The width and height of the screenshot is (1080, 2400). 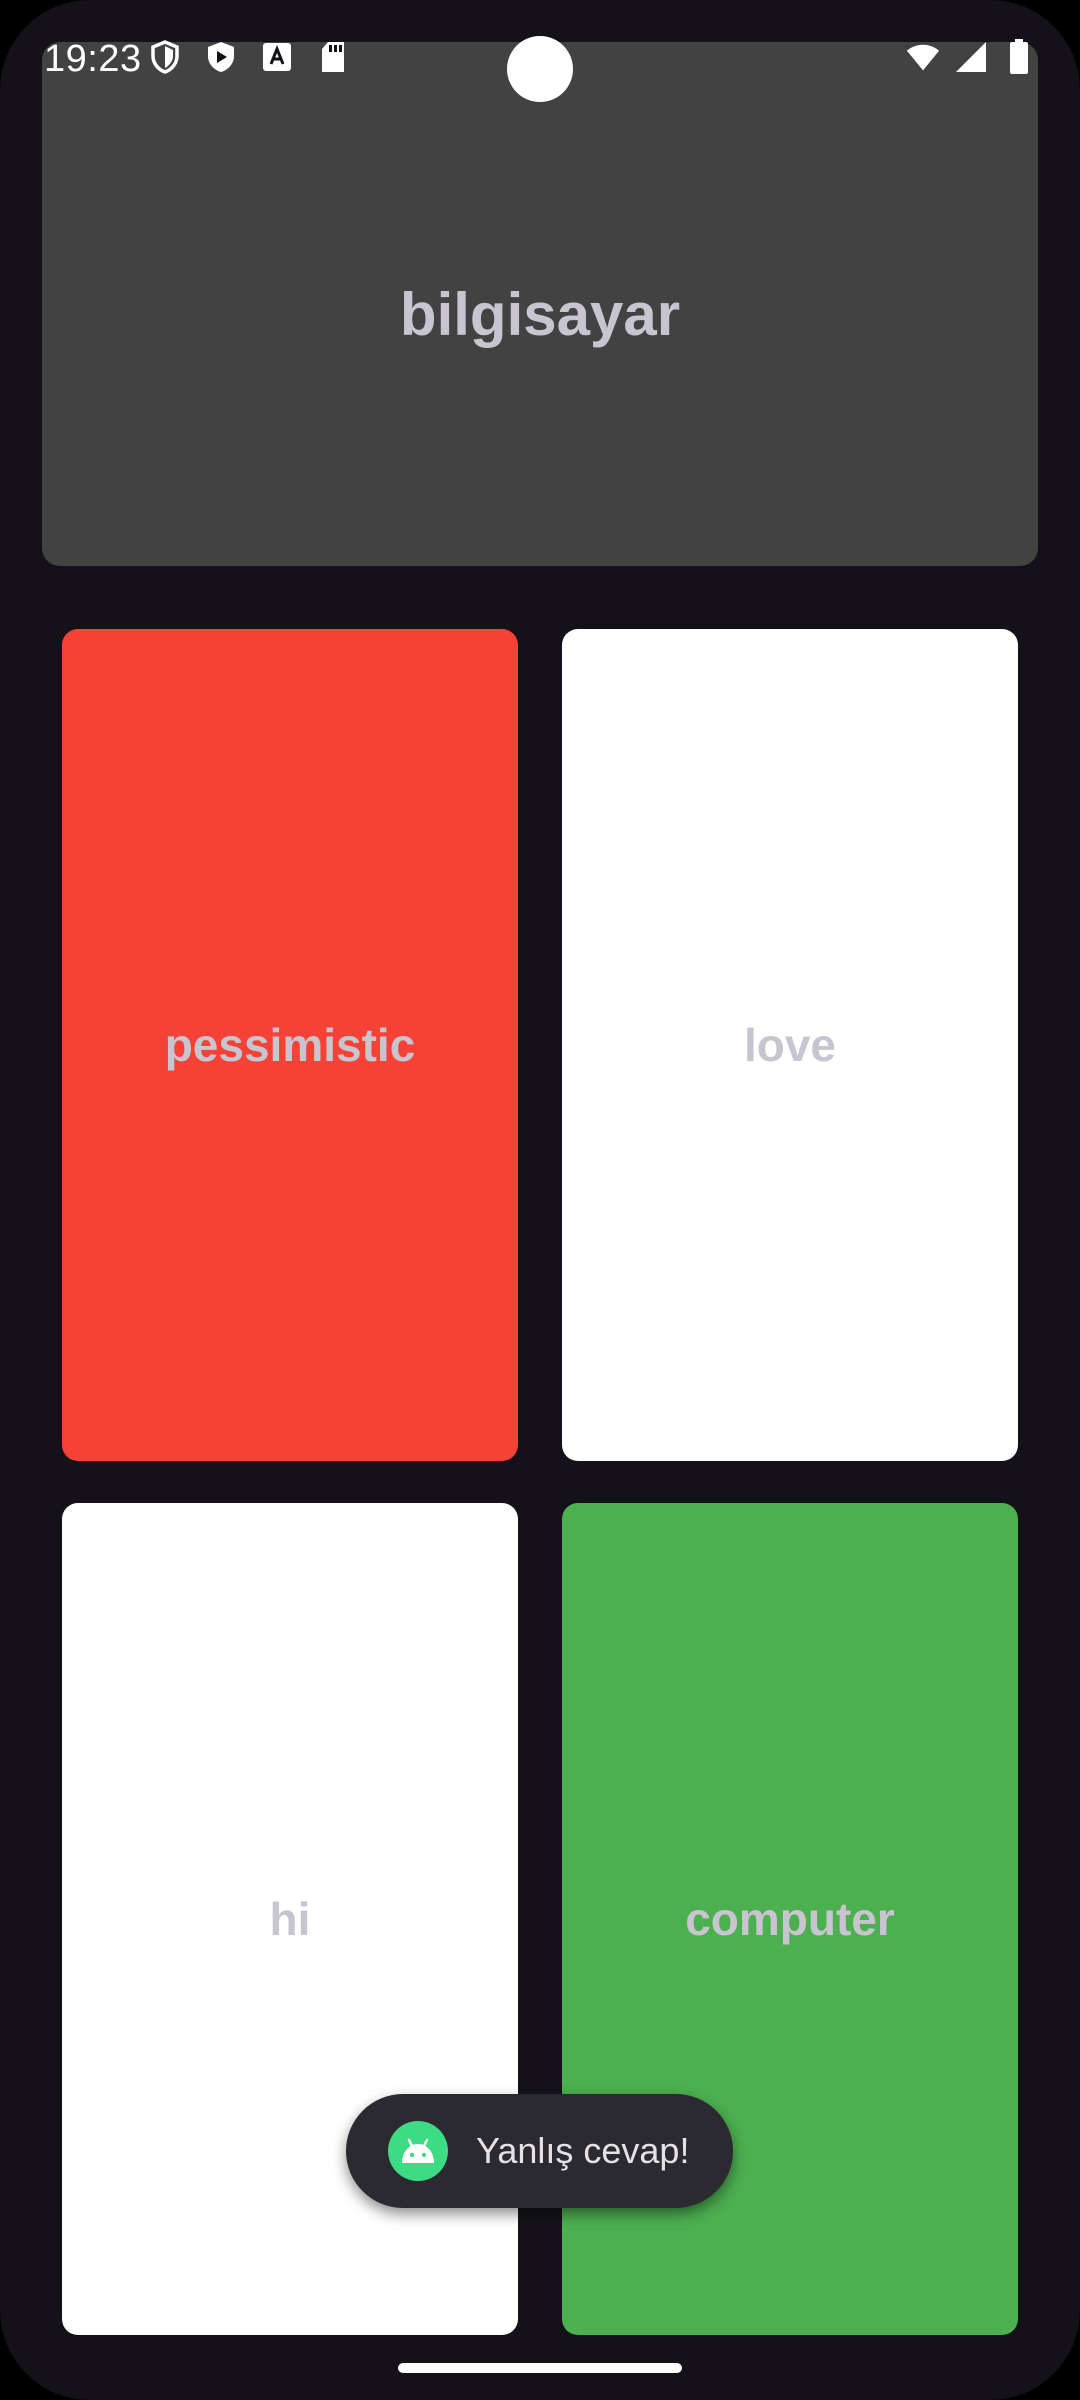 I want to click on status-time: 19:23, so click(x=93, y=59).